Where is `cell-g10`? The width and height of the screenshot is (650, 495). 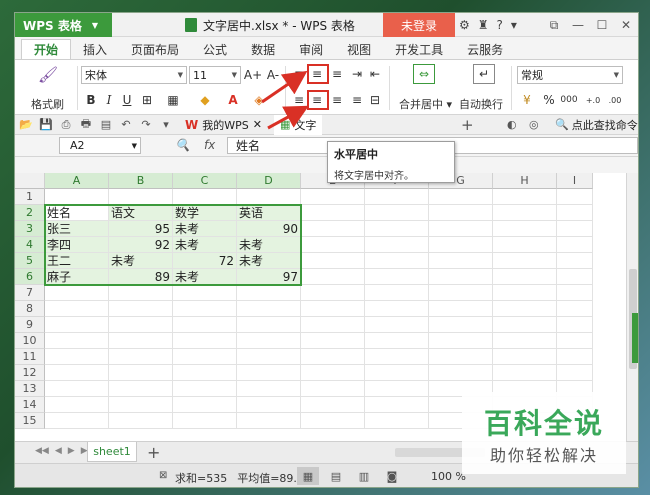 cell-g10 is located at coordinates (461, 341).